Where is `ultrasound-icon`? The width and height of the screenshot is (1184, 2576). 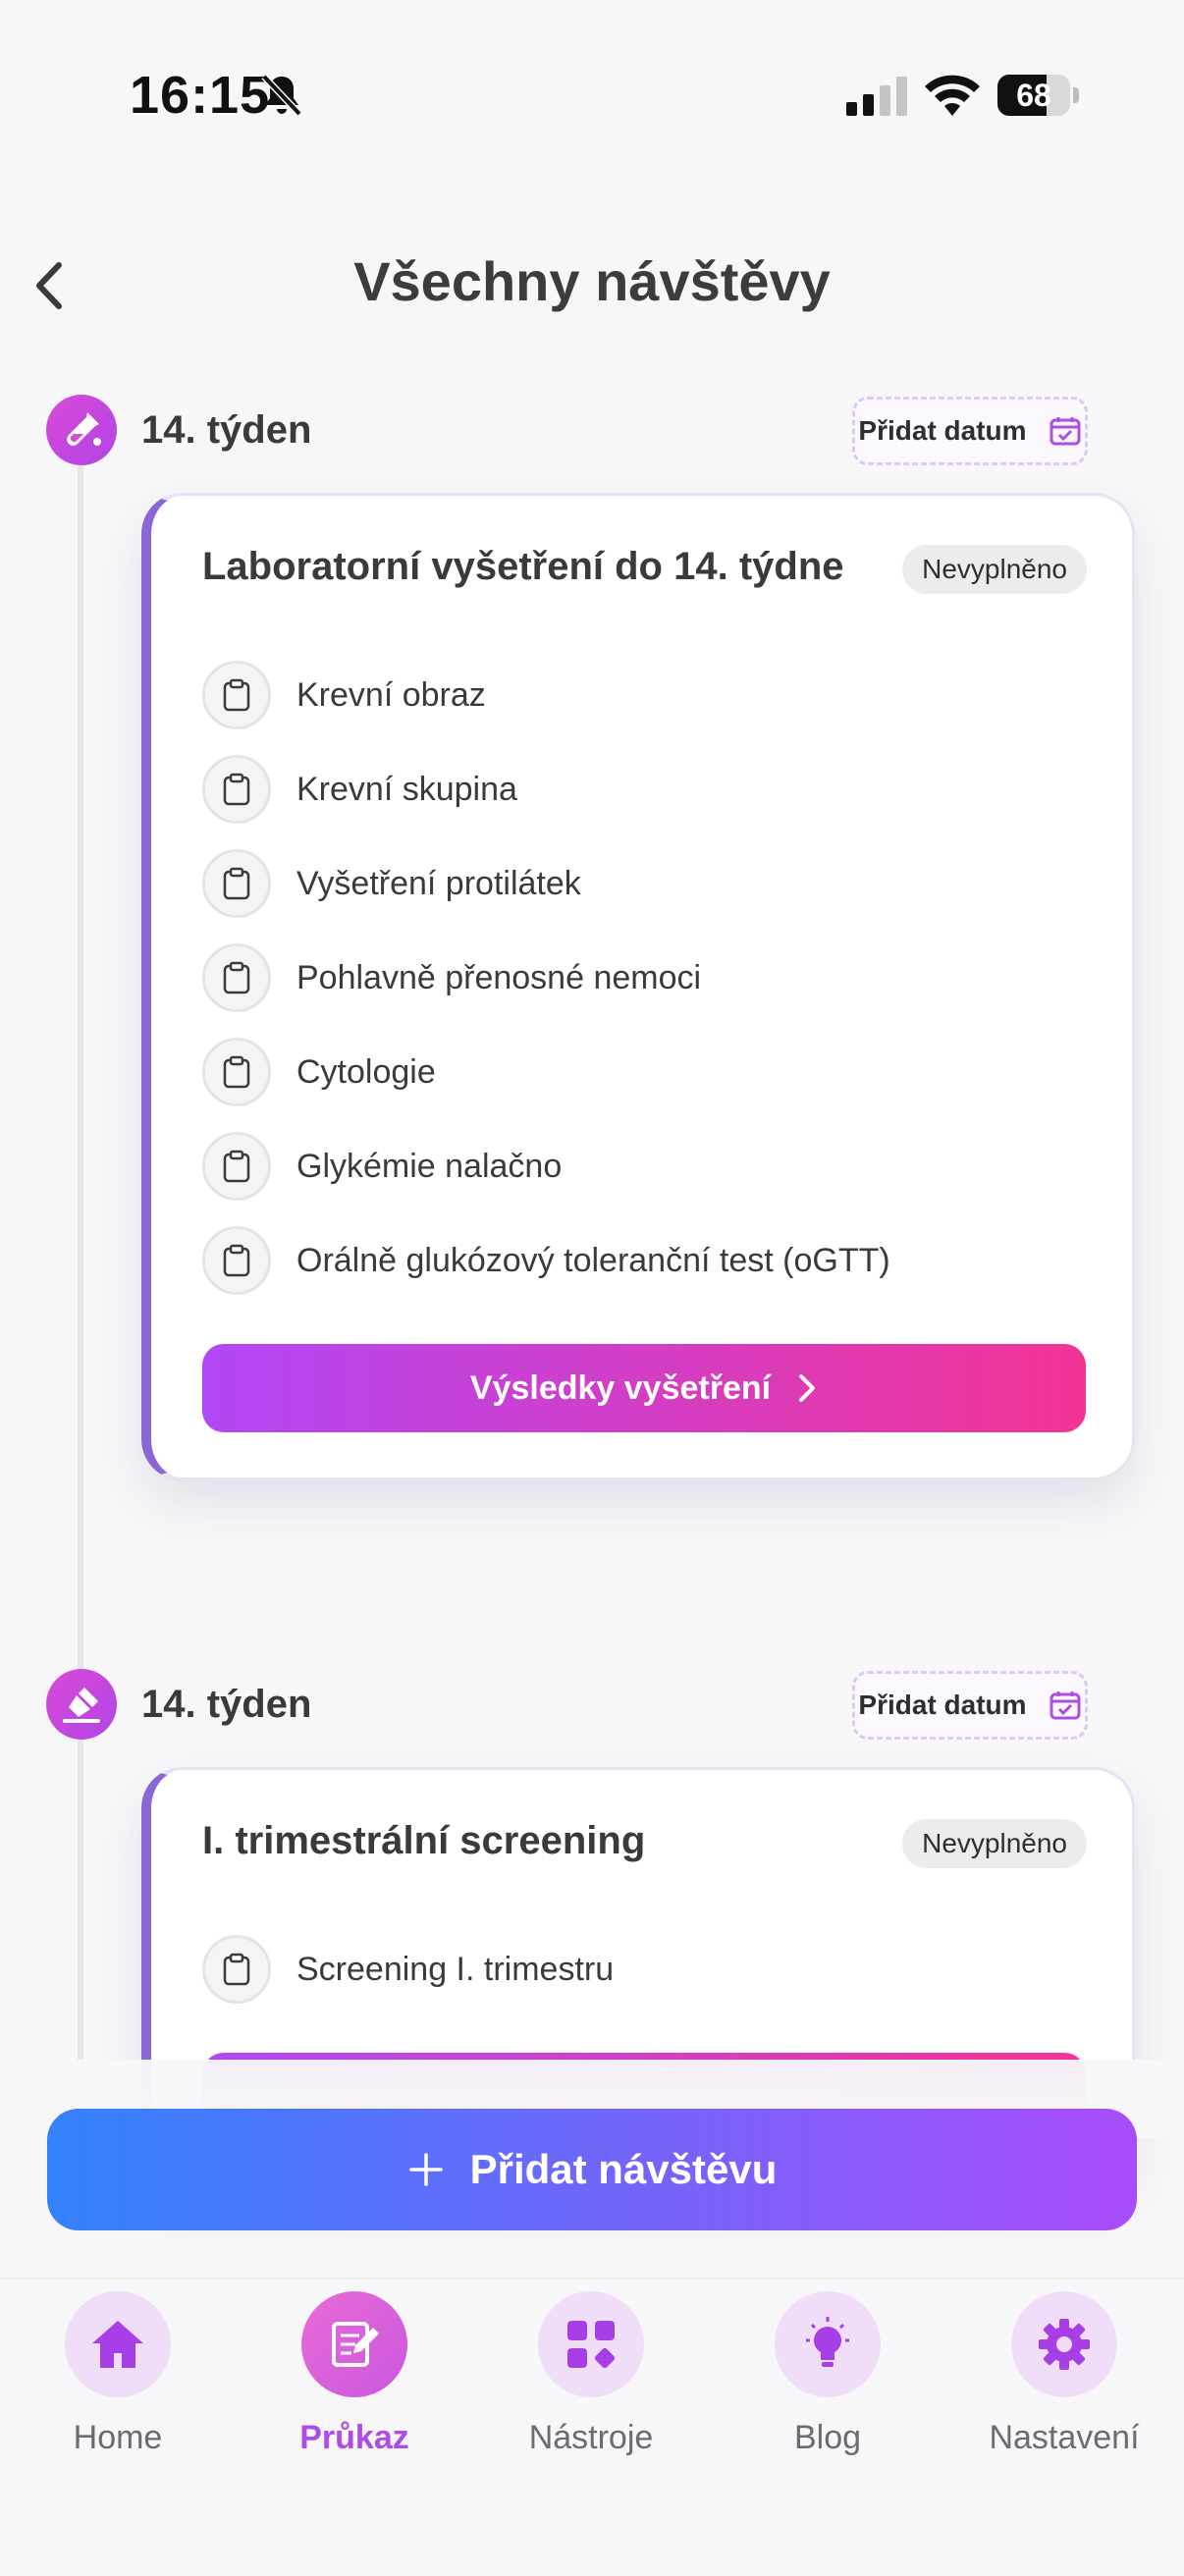 ultrasound-icon is located at coordinates (81, 1704).